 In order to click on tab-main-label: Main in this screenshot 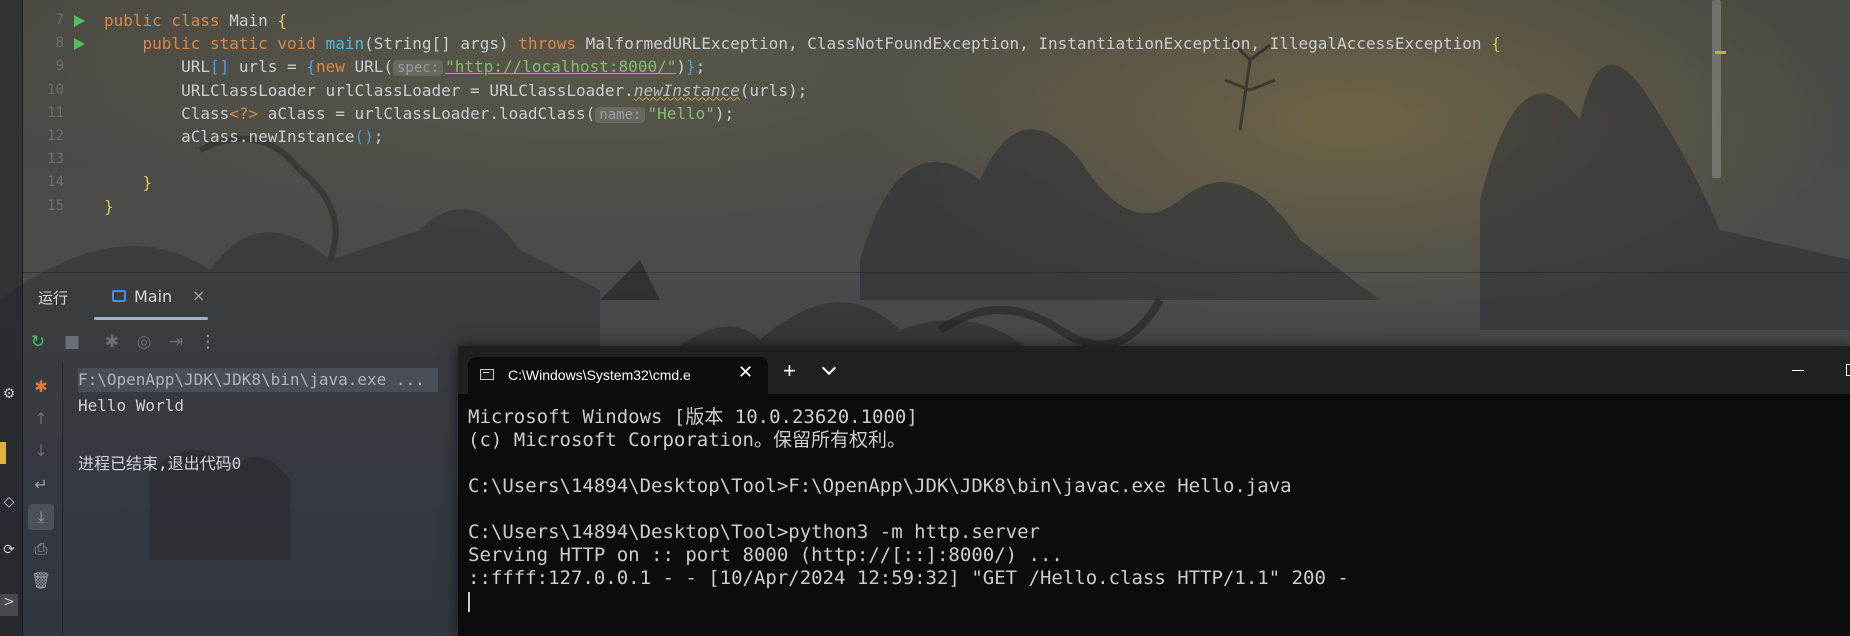, I will do `click(153, 296)`.